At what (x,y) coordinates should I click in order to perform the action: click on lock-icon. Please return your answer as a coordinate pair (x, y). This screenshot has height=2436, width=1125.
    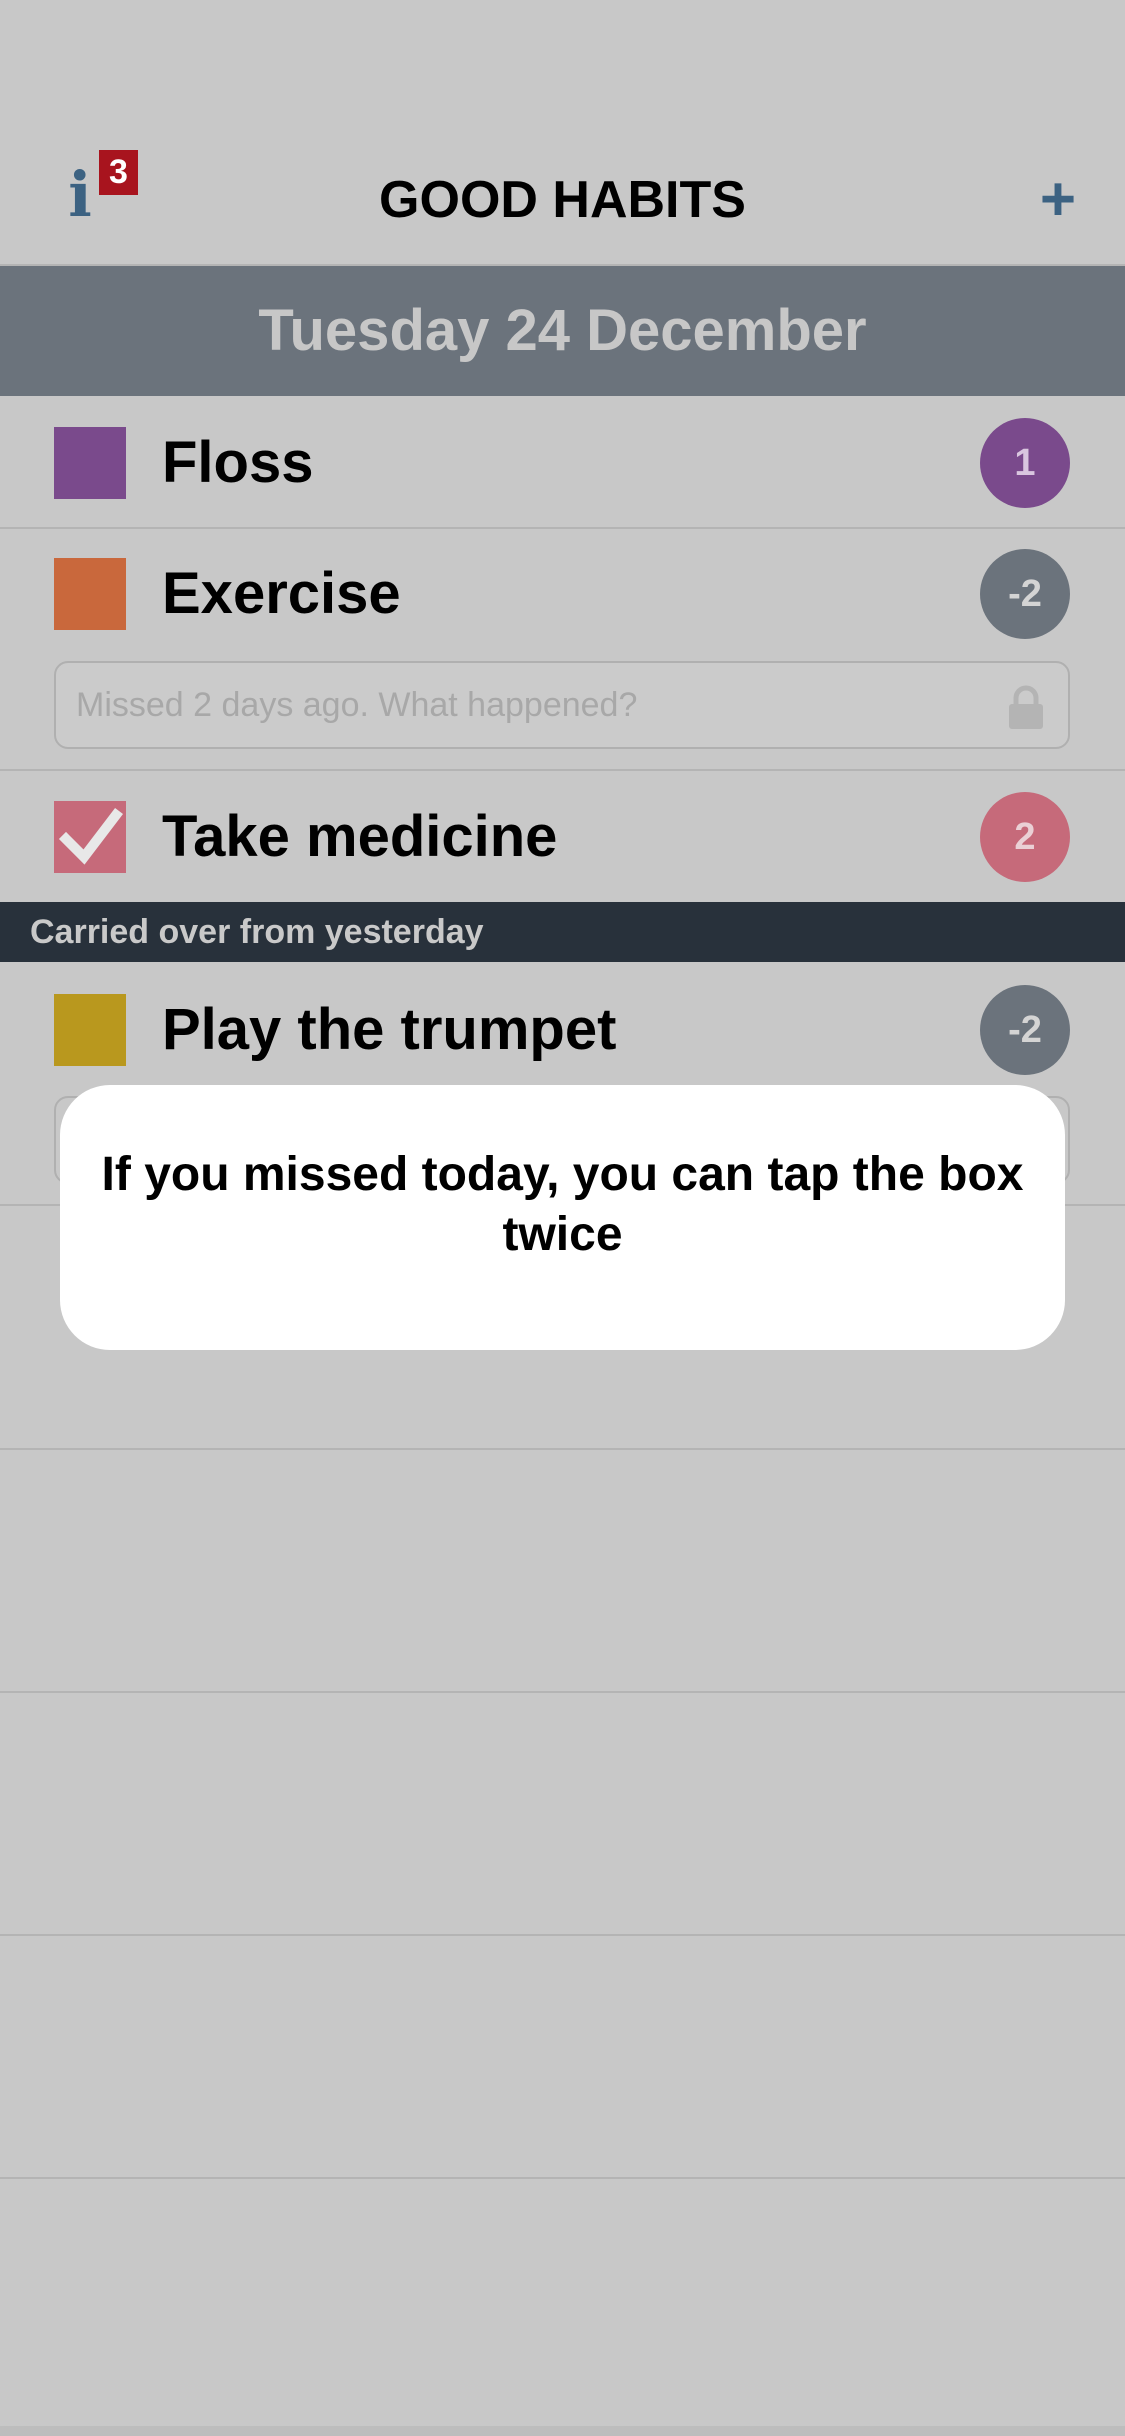
    Looking at the image, I should click on (1026, 707).